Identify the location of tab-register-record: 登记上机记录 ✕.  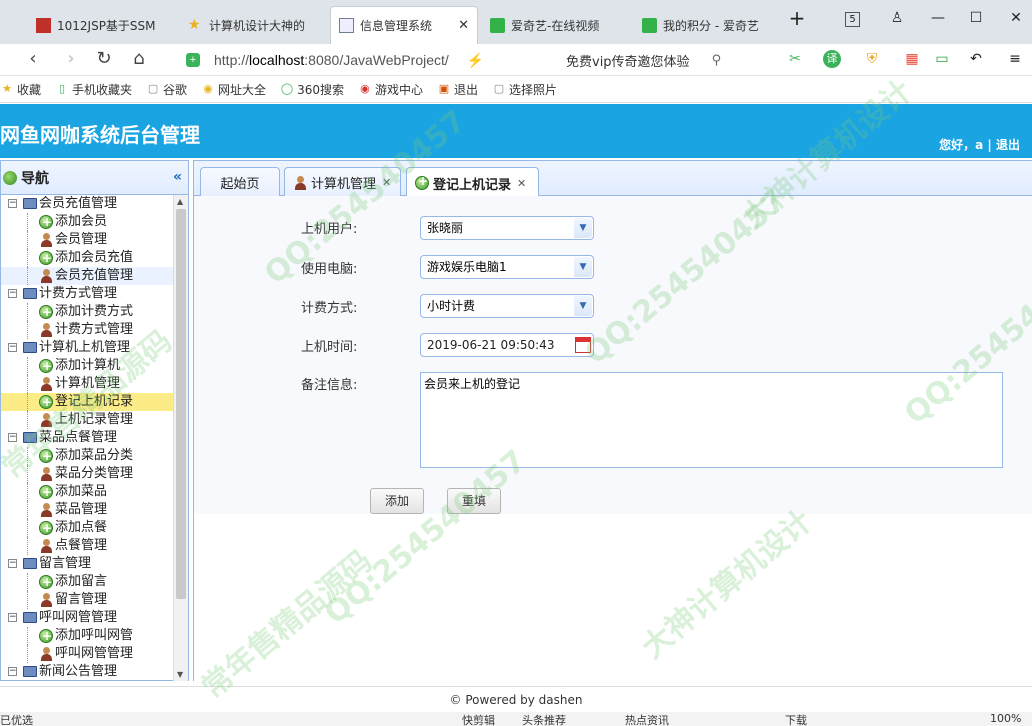
(472, 182).